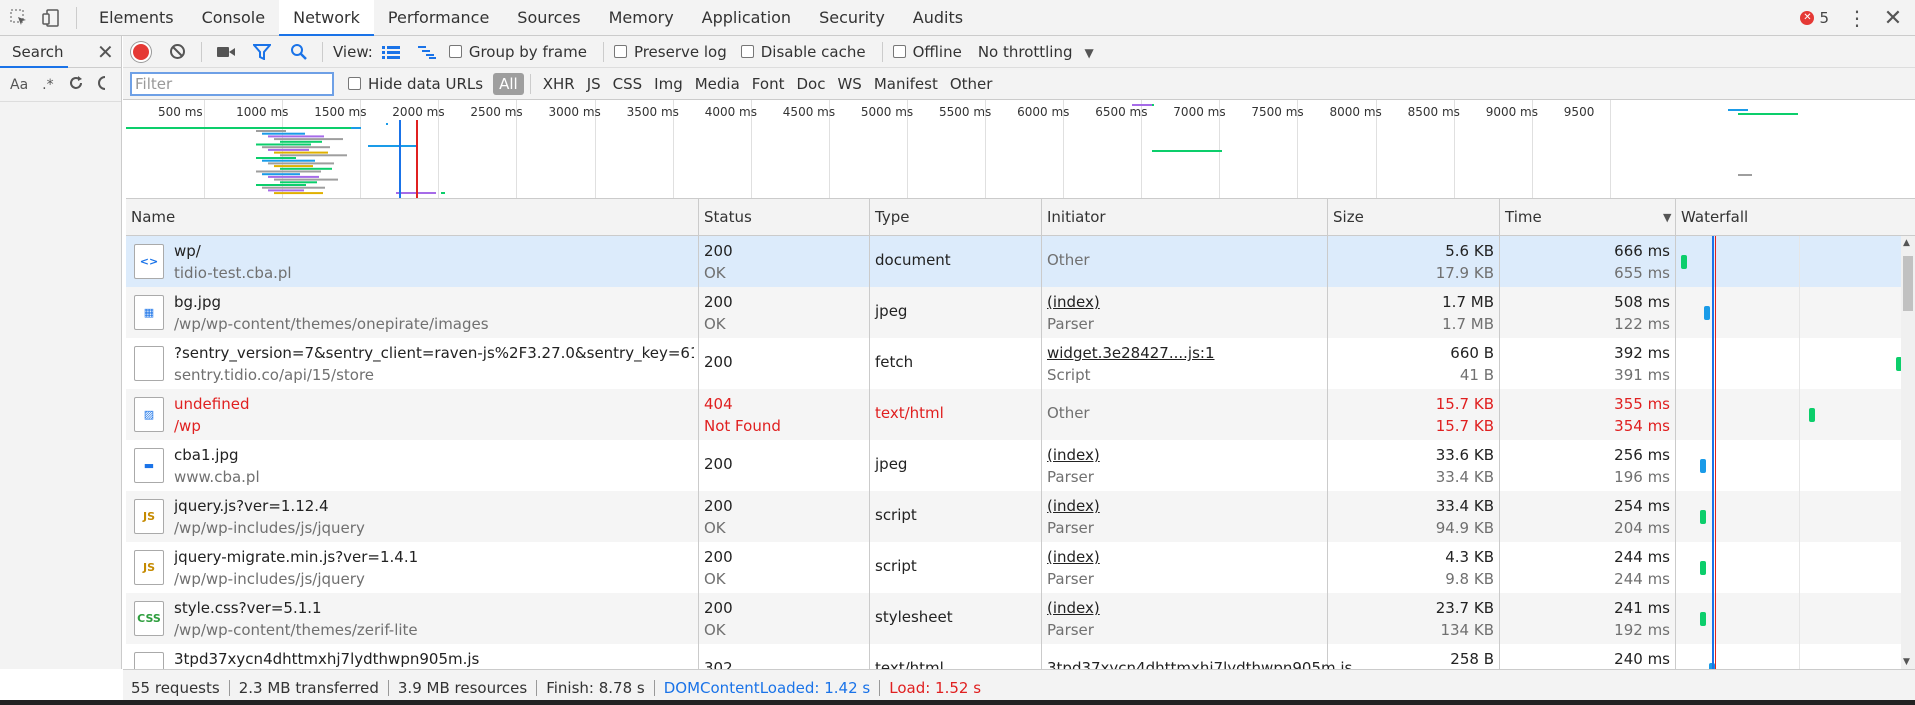 Image resolution: width=1915 pixels, height=705 pixels. I want to click on error-count-badge: ✕ 5, so click(1814, 18).